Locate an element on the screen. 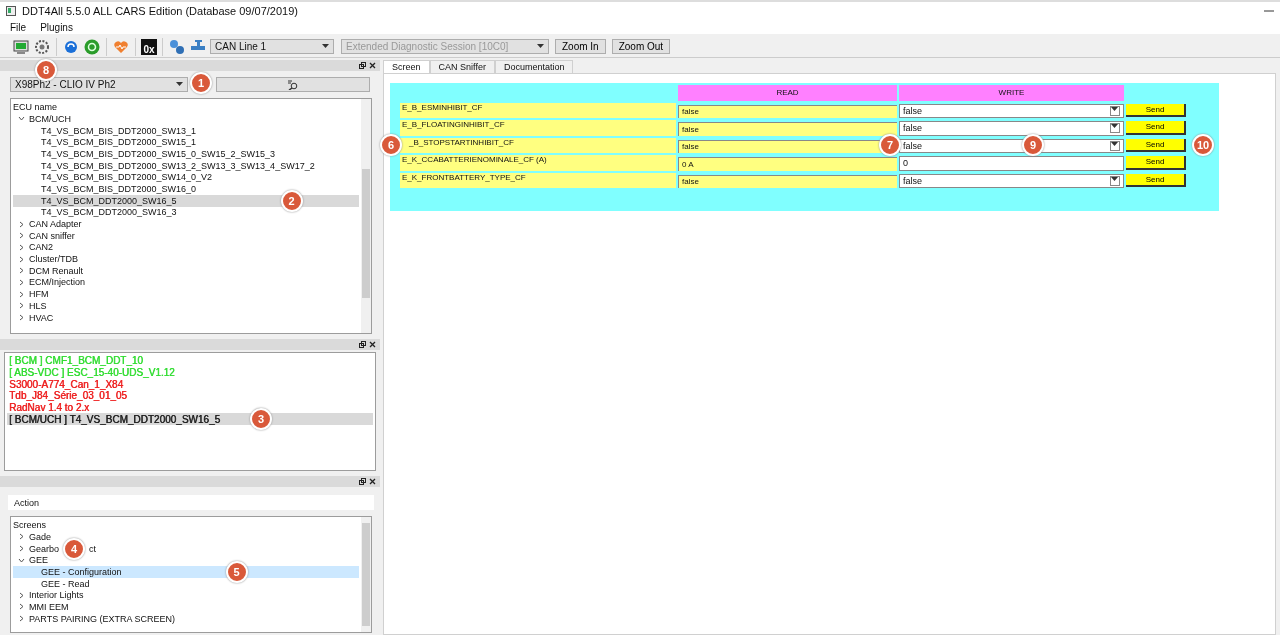 Image resolution: width=1280 pixels, height=635 pixels. read-value: 0 A is located at coordinates (787, 164).